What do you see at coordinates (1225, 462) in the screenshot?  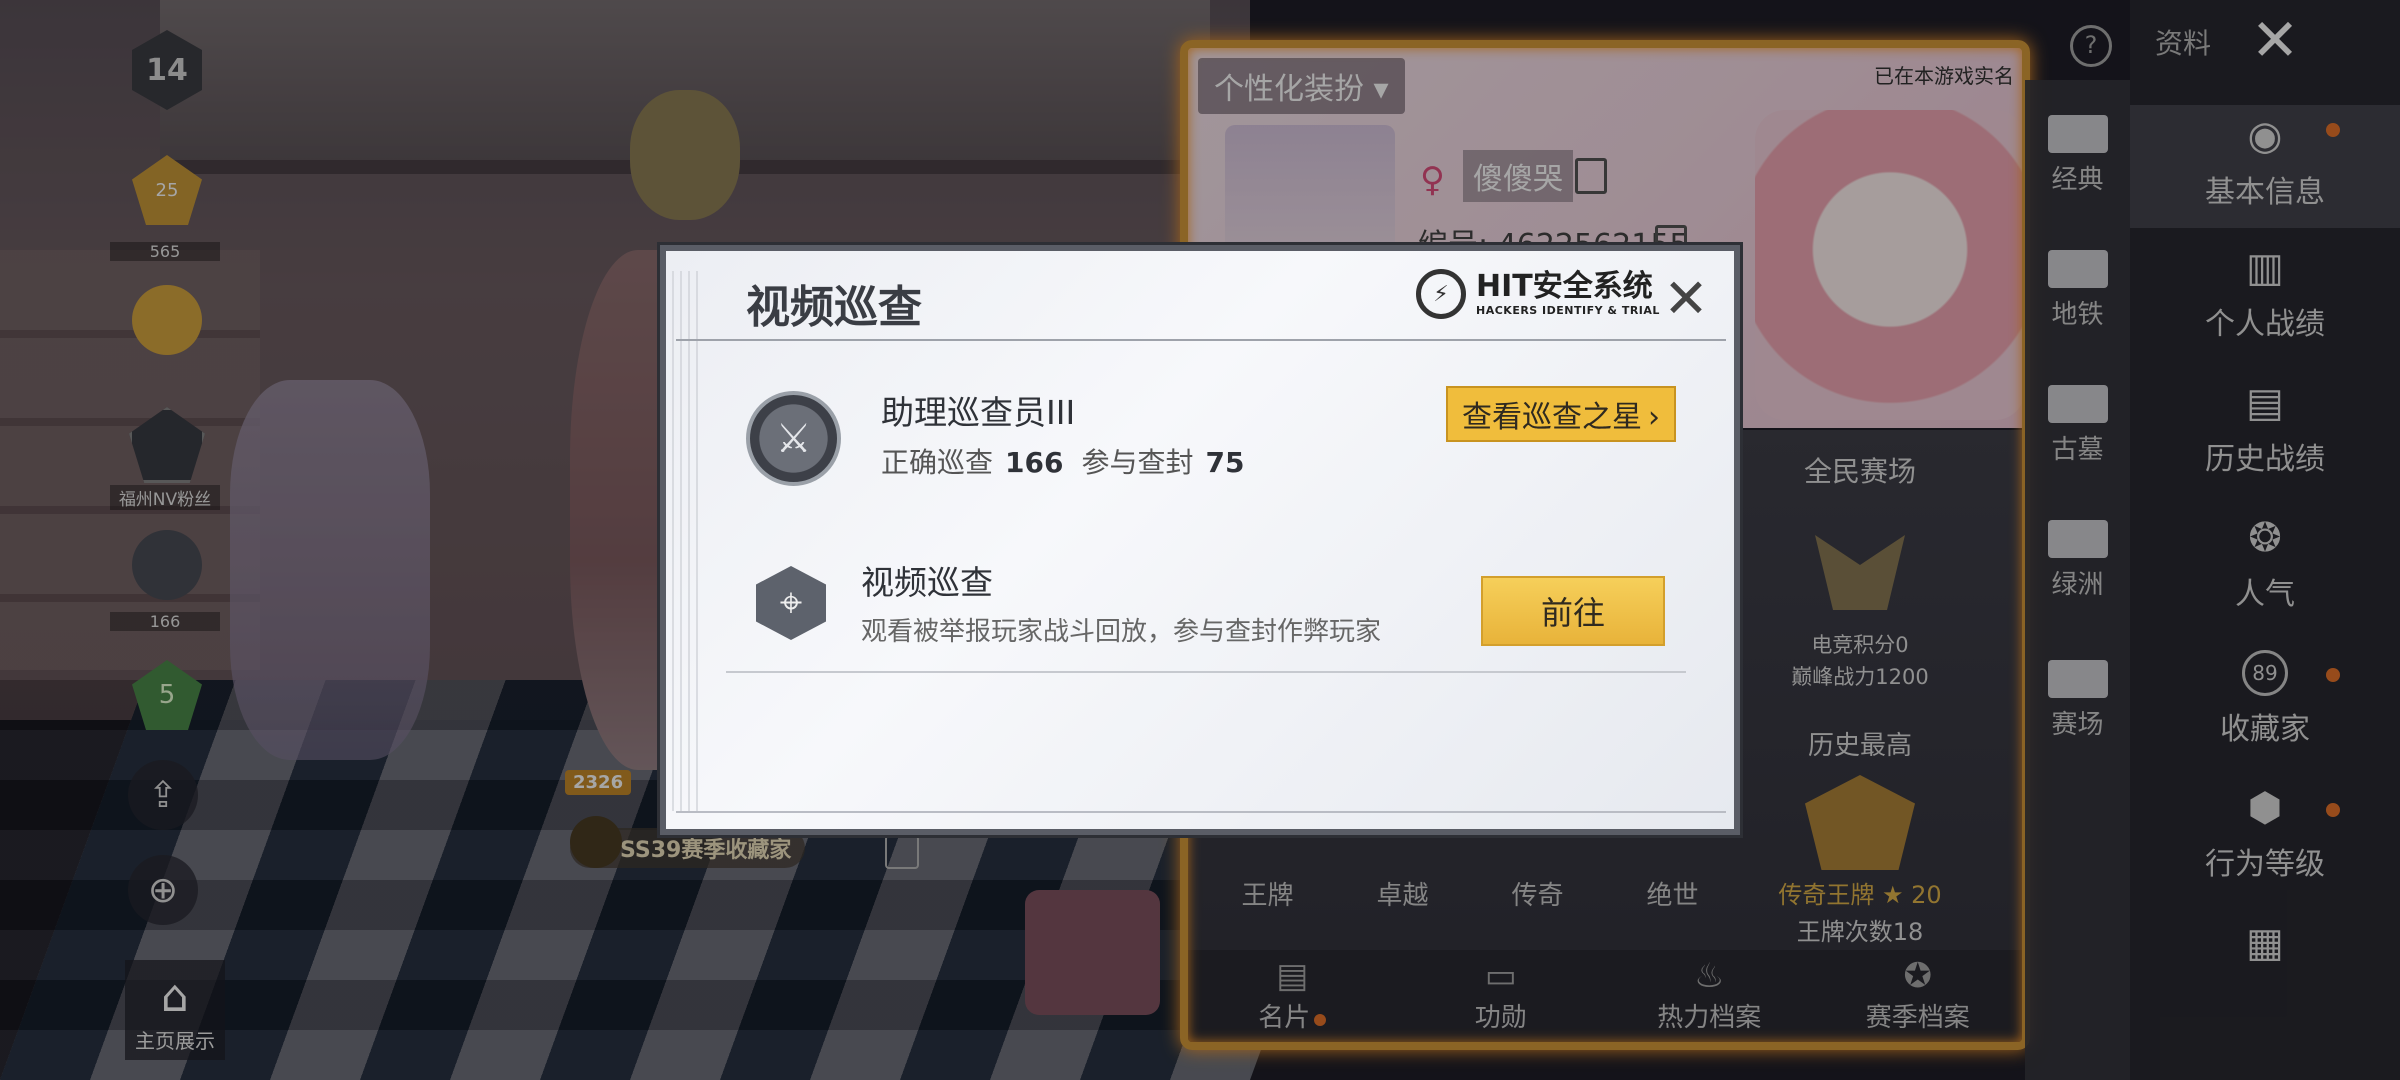 I see `banned-value: 75` at bounding box center [1225, 462].